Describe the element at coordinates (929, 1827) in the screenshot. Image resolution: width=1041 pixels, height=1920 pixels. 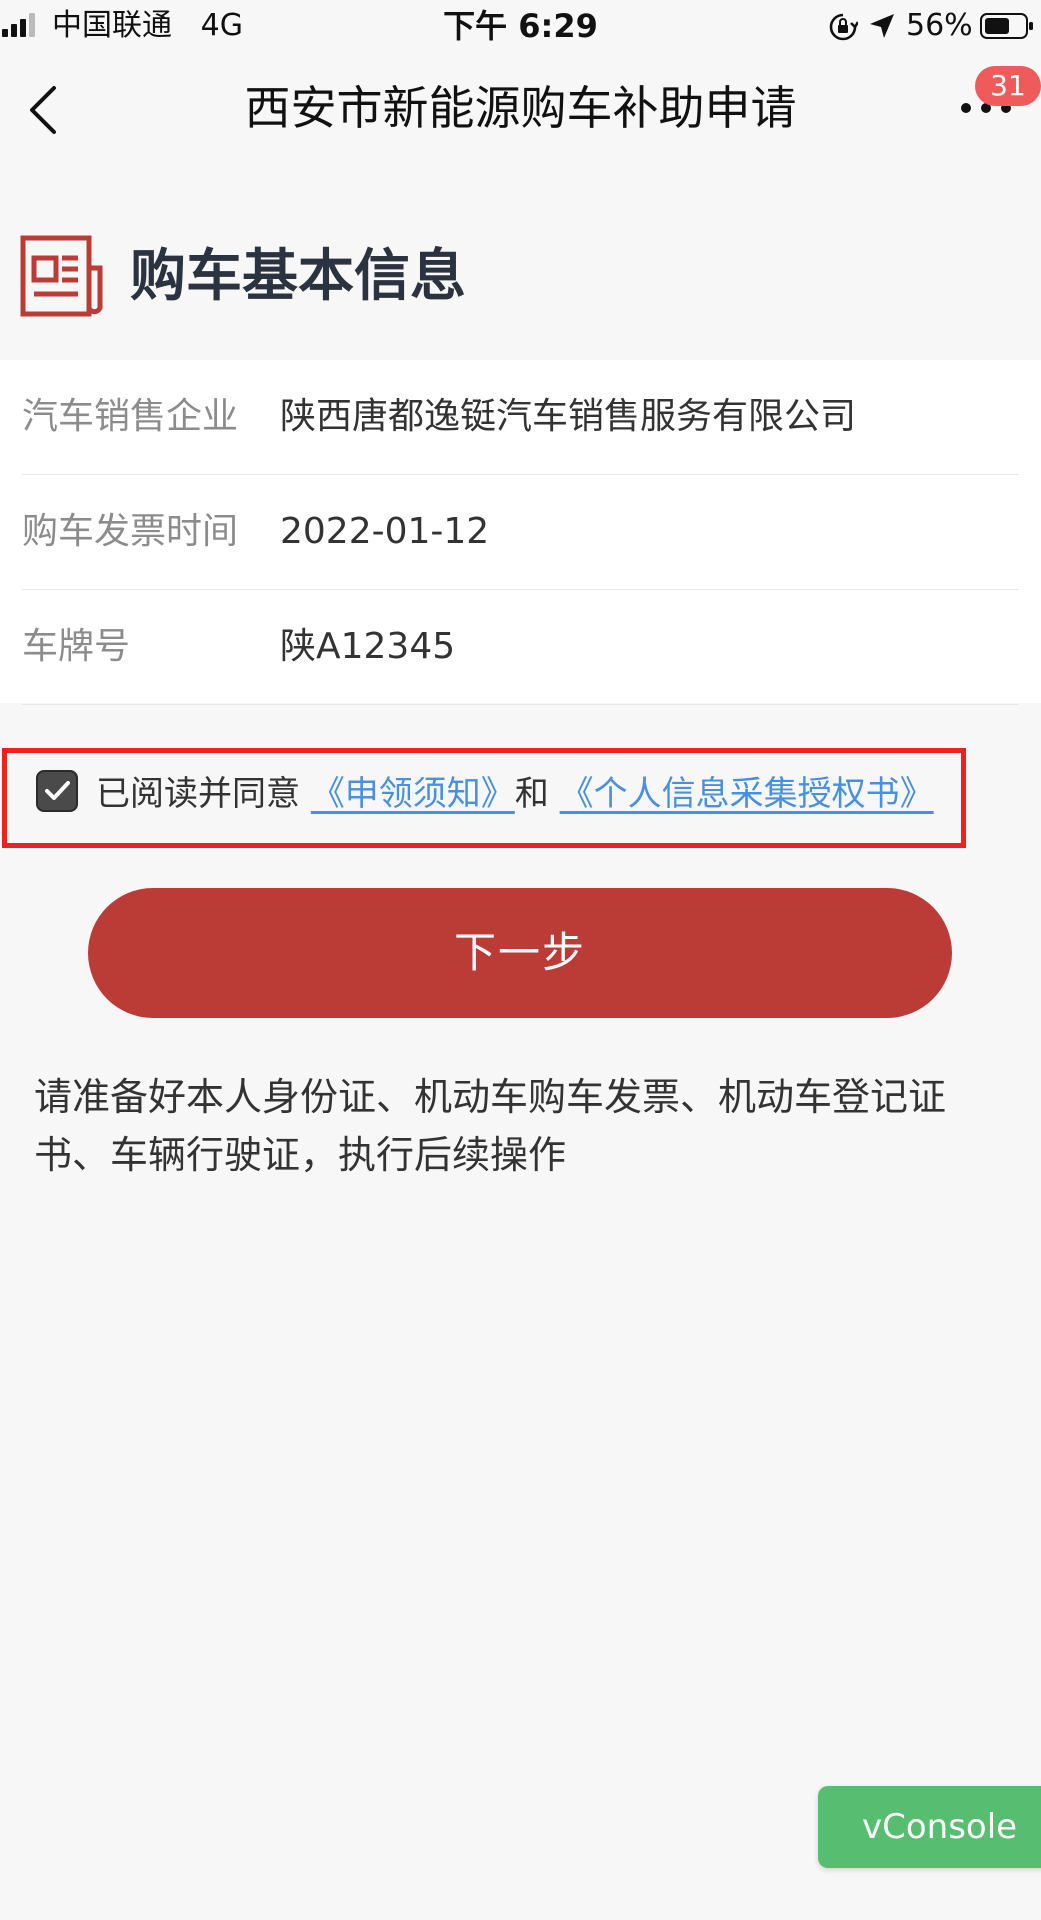
I see `vconsole-button: vConsole` at that location.